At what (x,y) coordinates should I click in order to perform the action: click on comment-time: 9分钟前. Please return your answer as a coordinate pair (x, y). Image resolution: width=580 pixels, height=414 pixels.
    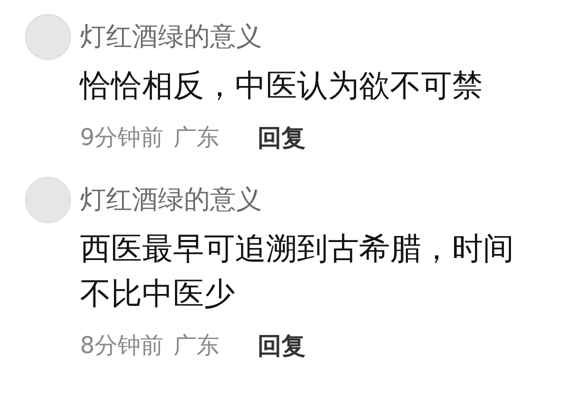
    Looking at the image, I should click on (122, 138).